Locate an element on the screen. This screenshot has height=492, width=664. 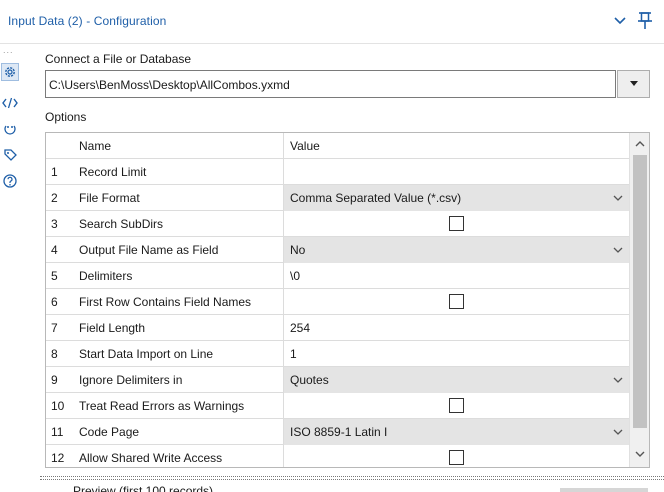
option-dropdown: Comma Separated Value (*.csv) is located at coordinates (456, 198).